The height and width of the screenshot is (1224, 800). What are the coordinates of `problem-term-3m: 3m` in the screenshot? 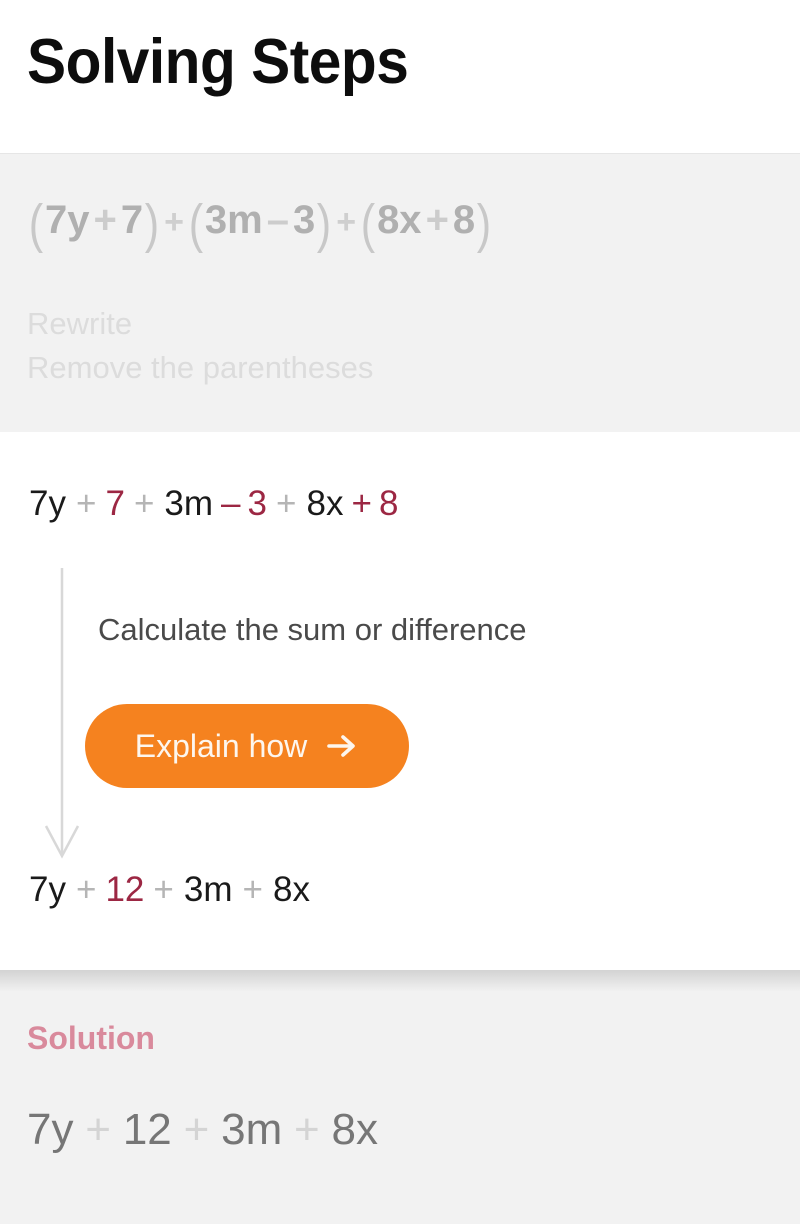 It's located at (233, 220).